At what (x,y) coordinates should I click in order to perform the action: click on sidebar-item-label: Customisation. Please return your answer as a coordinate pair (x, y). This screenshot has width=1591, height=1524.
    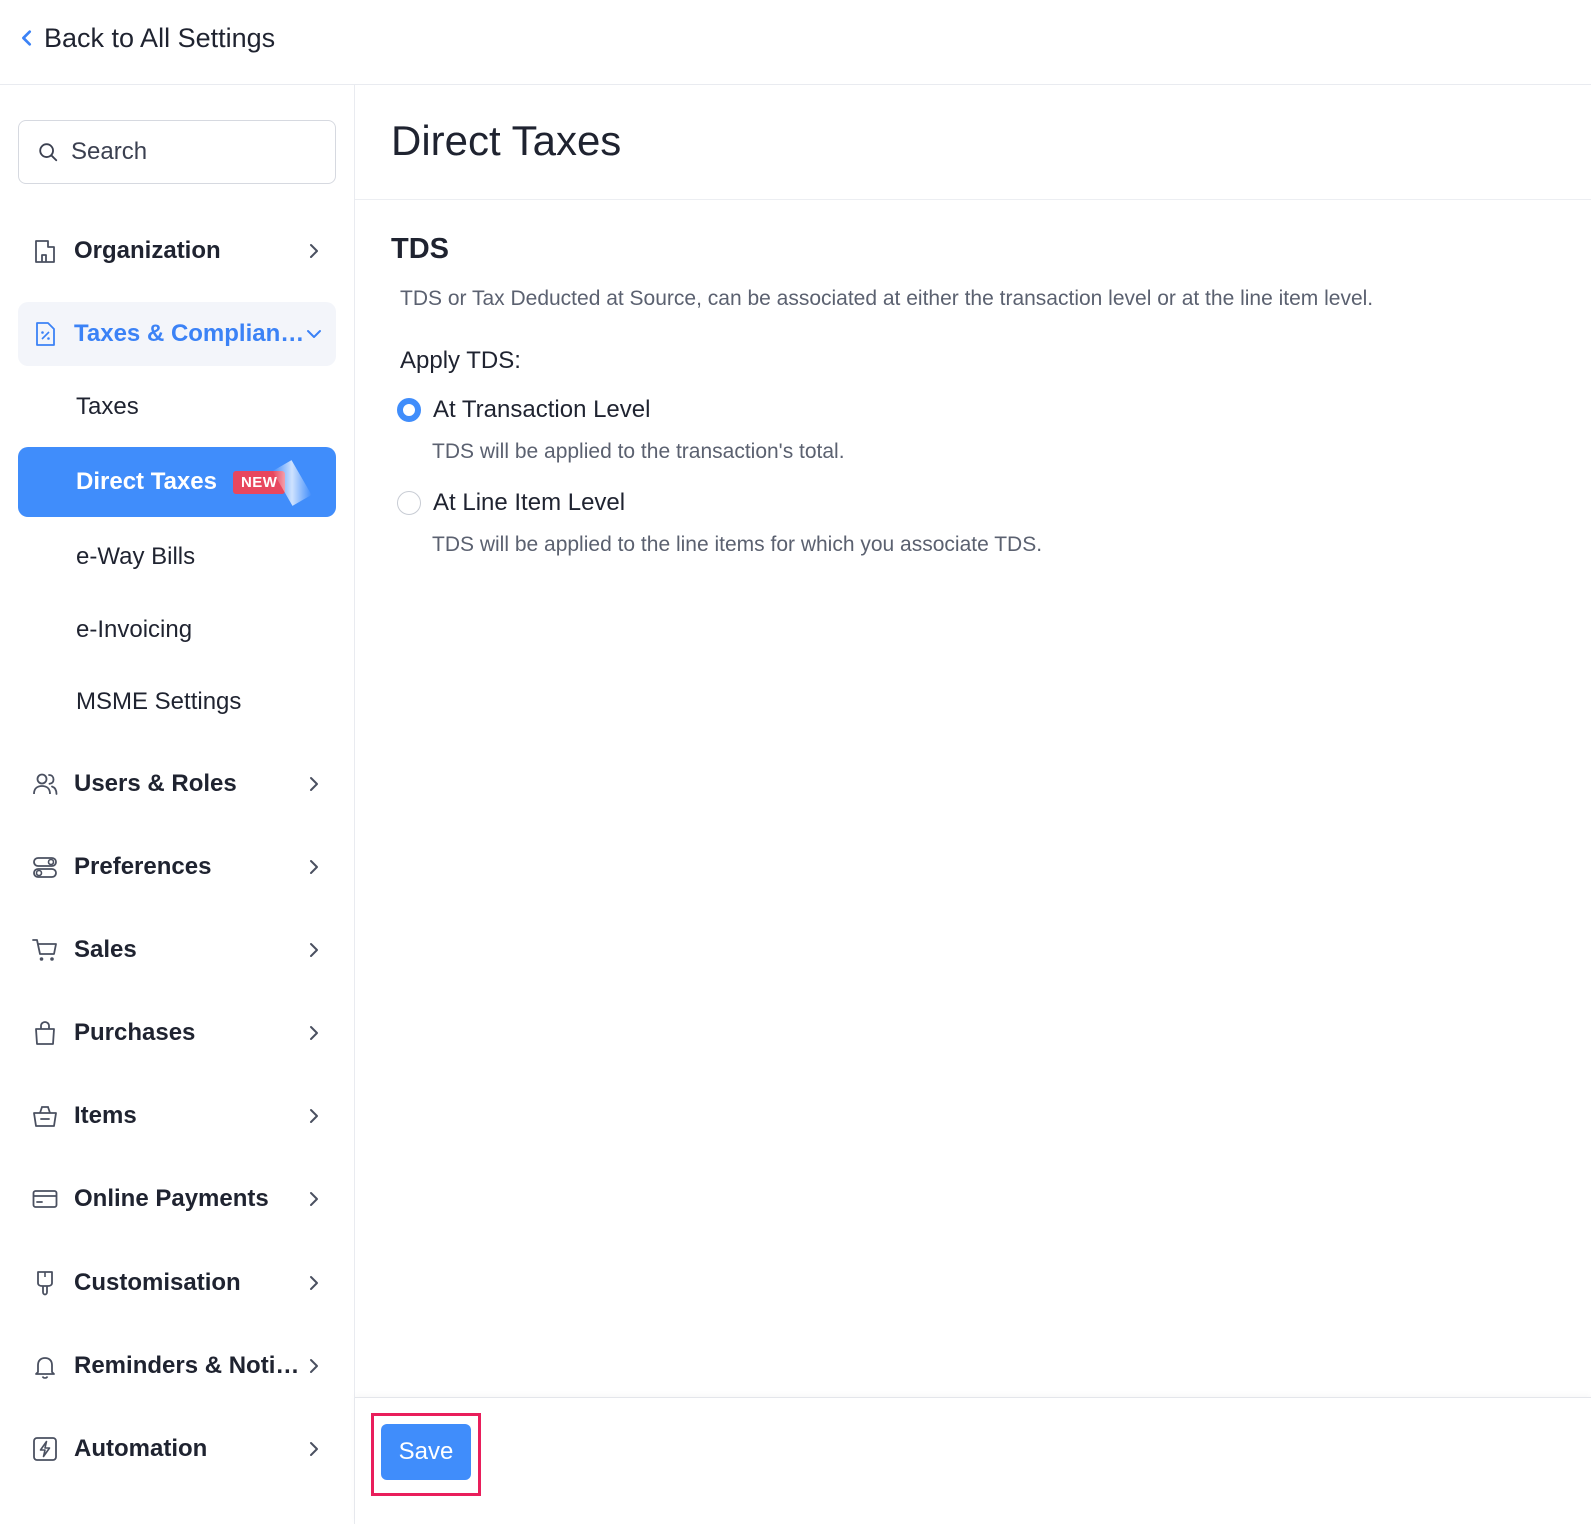
    Looking at the image, I should click on (157, 1282).